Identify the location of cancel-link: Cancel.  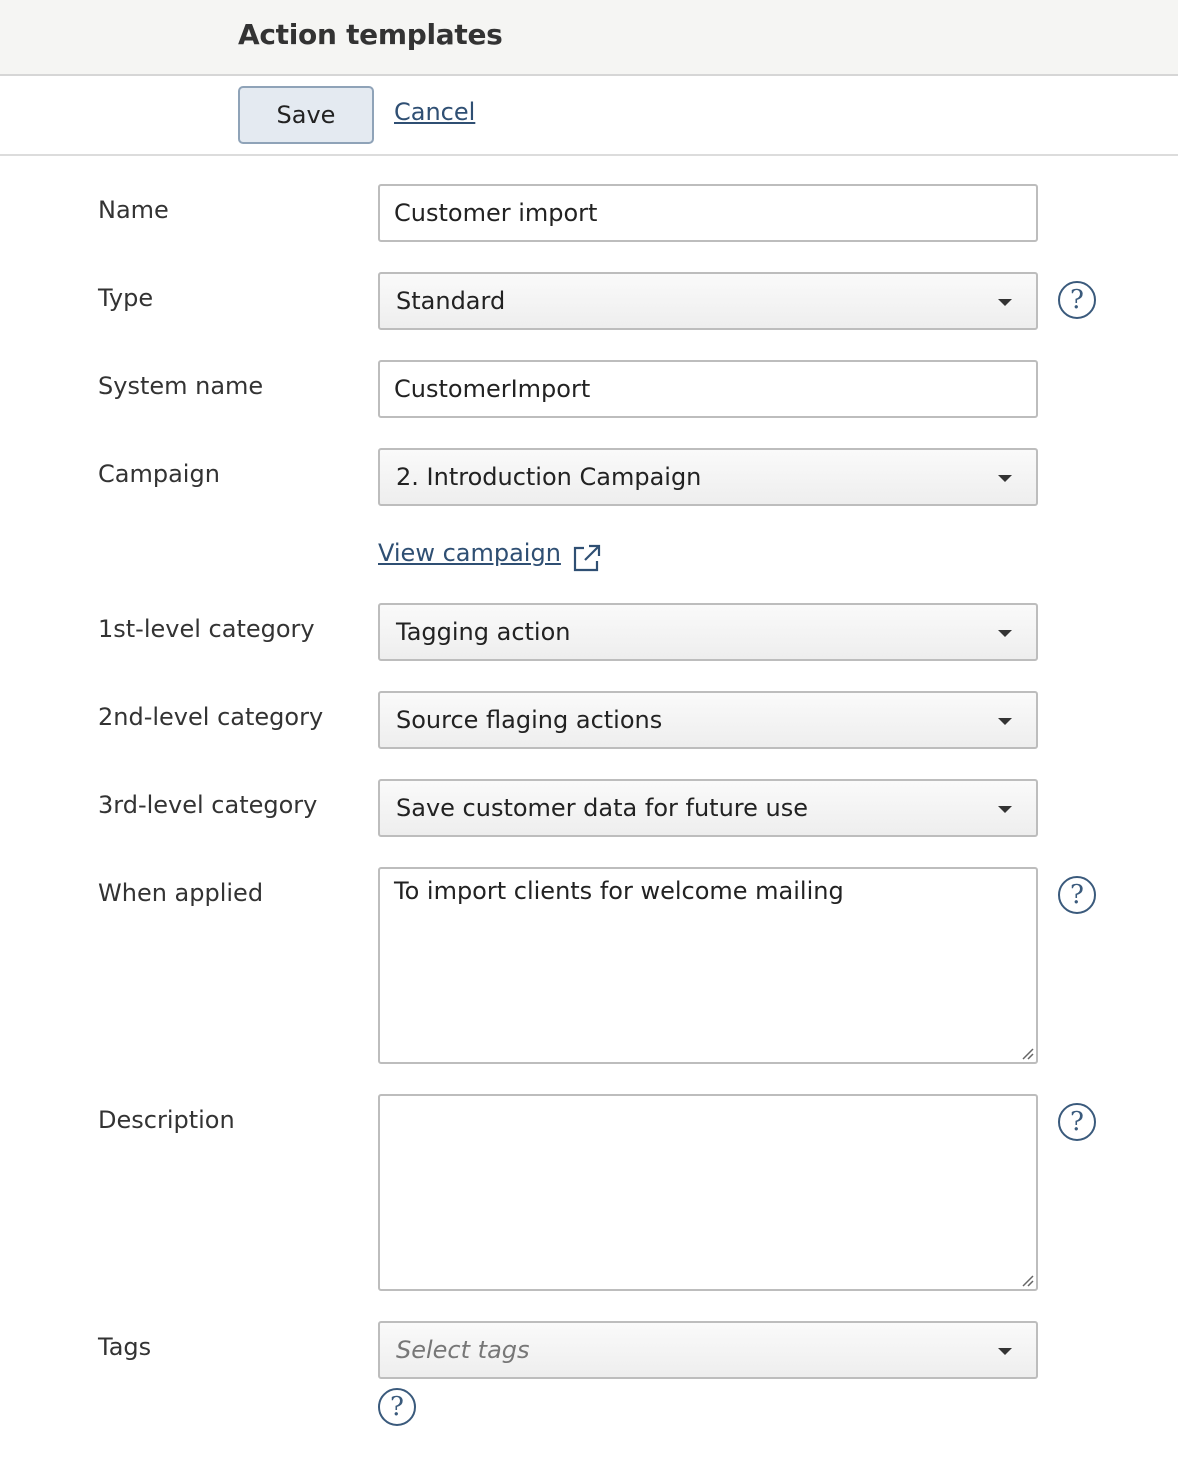
(434, 112).